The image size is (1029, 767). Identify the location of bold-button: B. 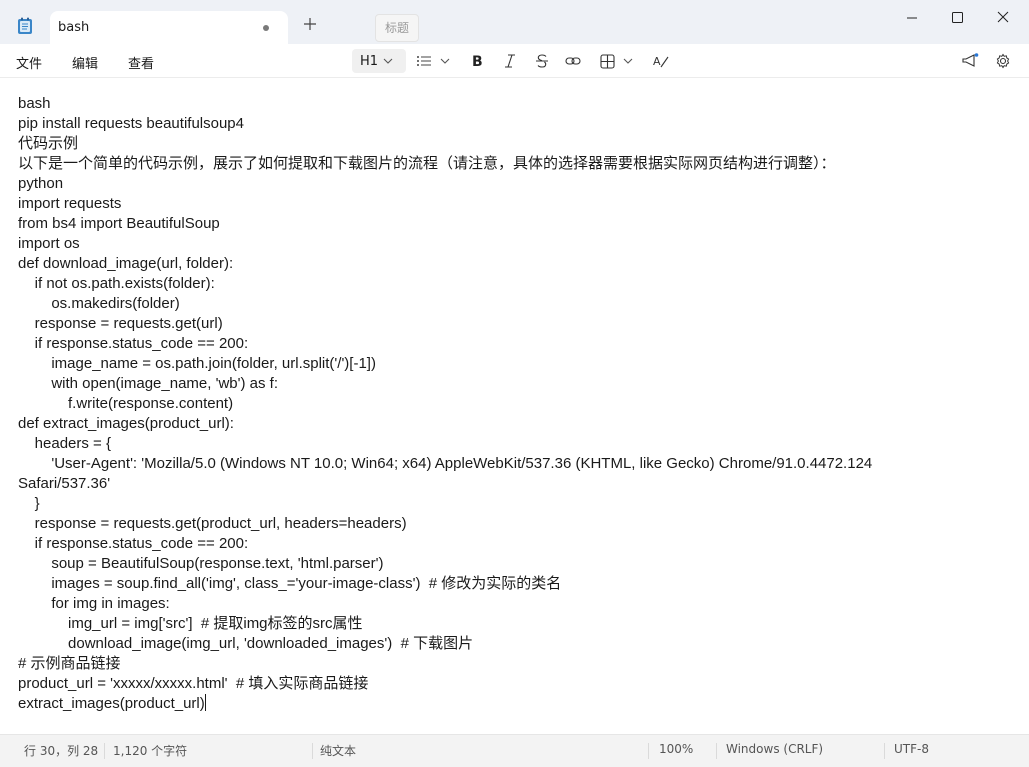
(477, 61).